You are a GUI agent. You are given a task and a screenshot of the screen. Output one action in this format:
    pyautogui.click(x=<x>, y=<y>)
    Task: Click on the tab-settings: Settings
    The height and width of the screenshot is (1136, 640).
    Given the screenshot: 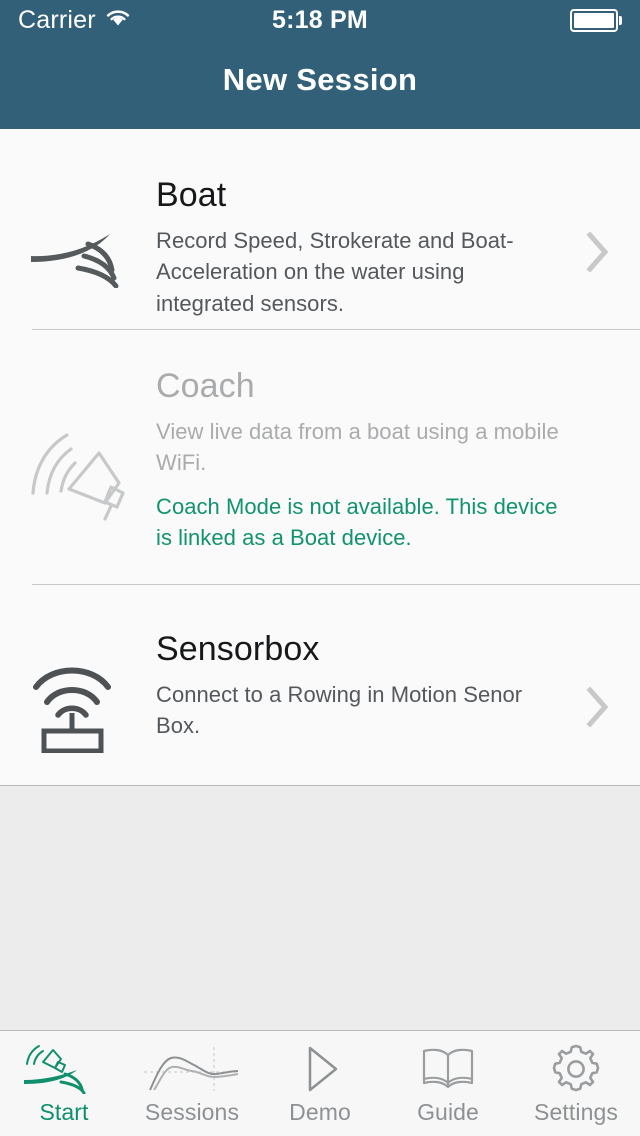 What is the action you would take?
    pyautogui.click(x=576, y=1083)
    